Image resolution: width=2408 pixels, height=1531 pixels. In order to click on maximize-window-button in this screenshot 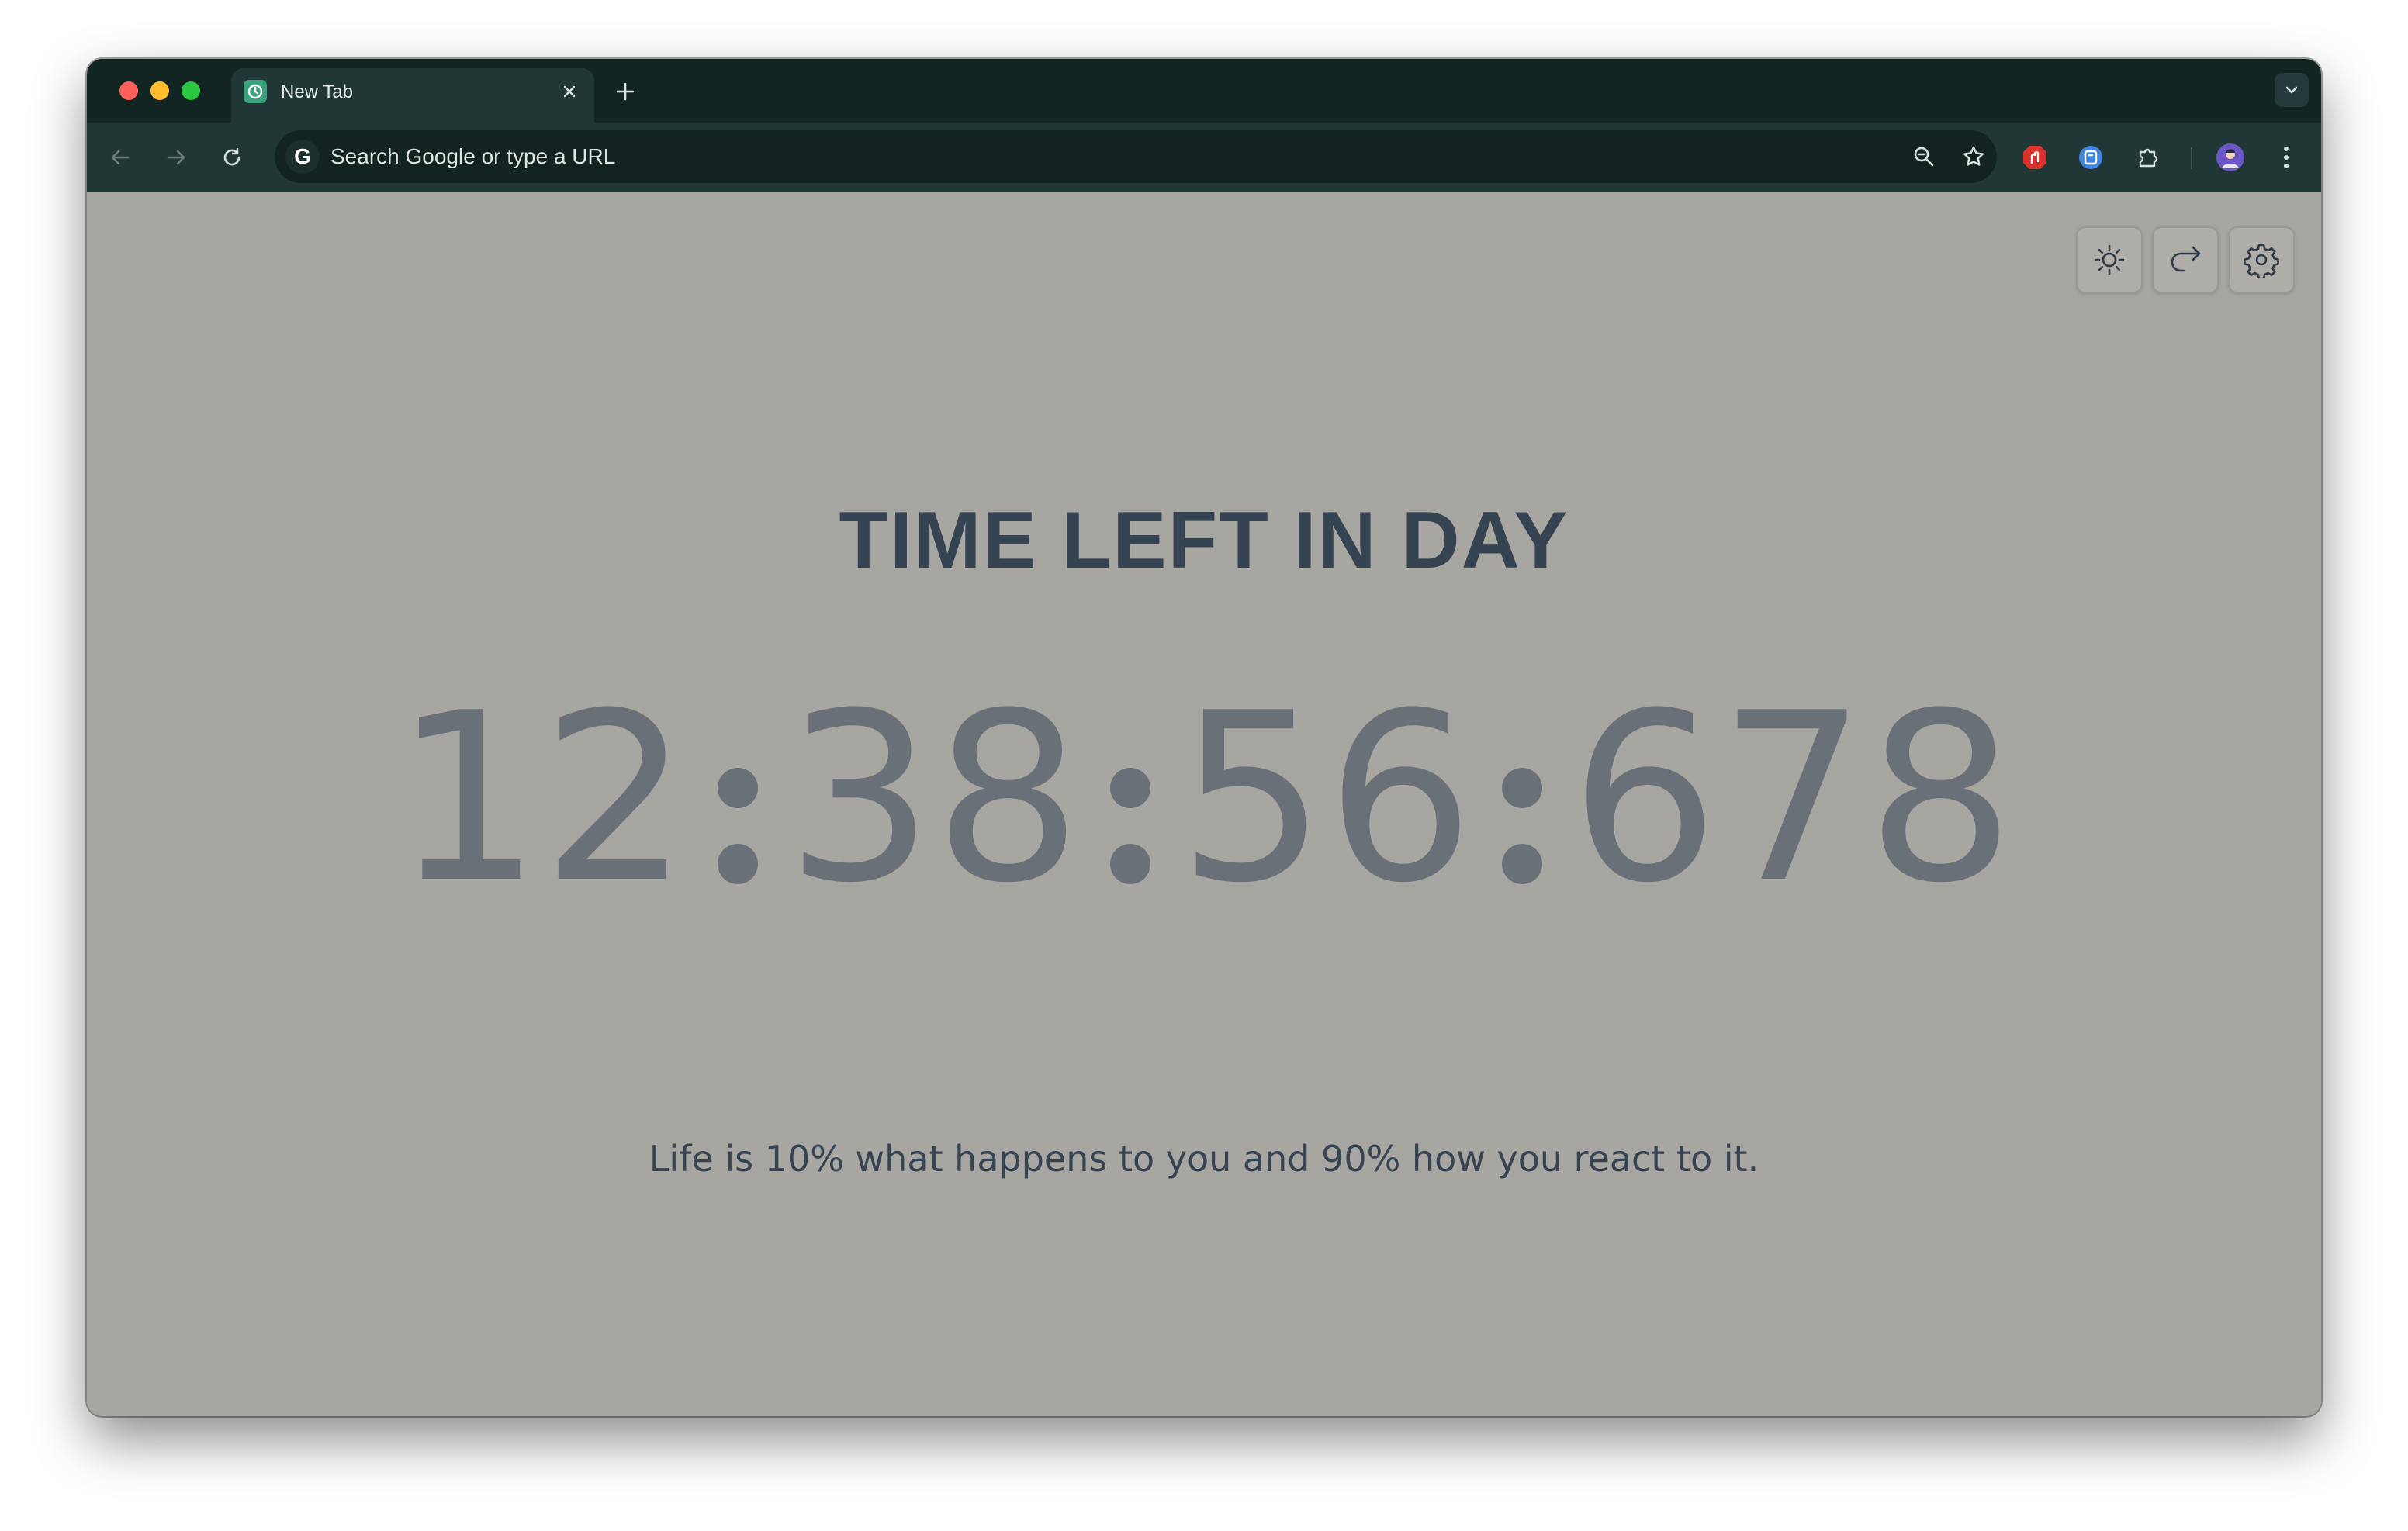, I will do `click(191, 90)`.